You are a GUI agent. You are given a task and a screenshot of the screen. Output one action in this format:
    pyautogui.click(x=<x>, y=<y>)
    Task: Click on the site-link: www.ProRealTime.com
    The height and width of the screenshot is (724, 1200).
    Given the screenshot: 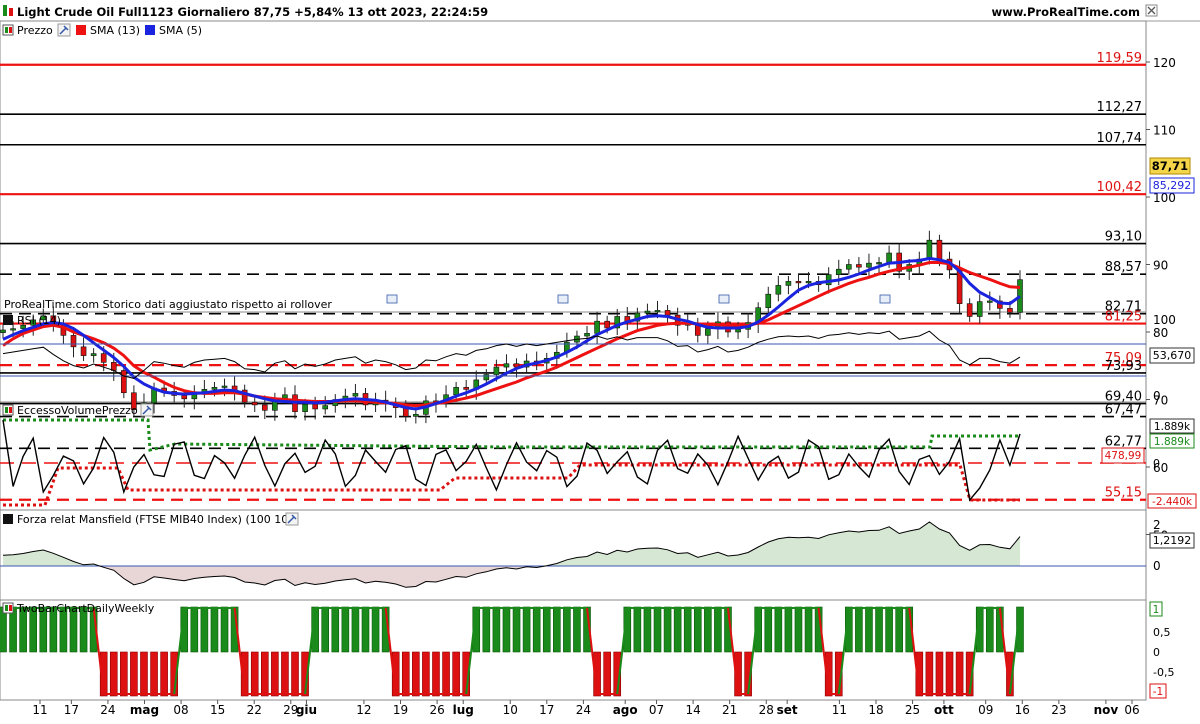 What is the action you would take?
    pyautogui.click(x=1065, y=12)
    